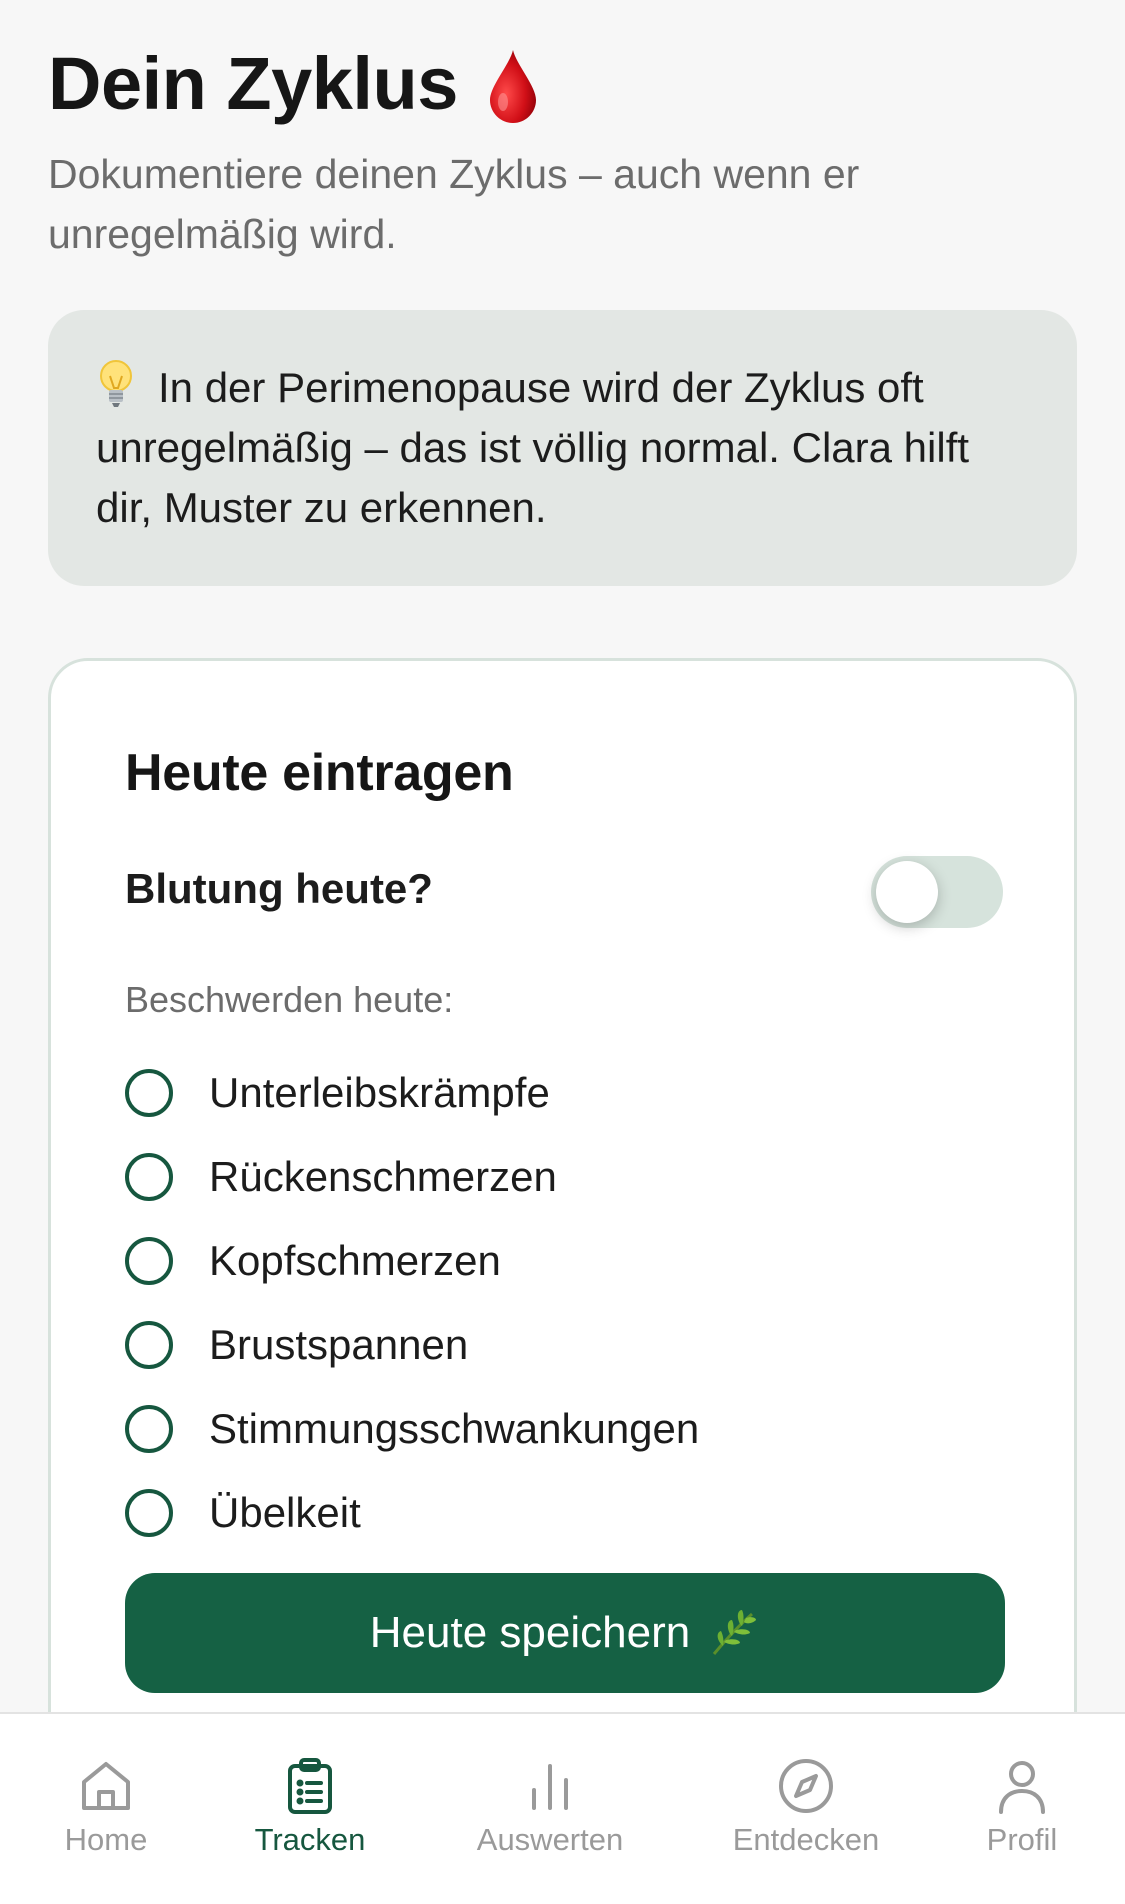 The width and height of the screenshot is (1125, 1904). Describe the element at coordinates (412, 1513) in the screenshot. I see `complaint-option-uebelkeit: Übelkeit` at that location.